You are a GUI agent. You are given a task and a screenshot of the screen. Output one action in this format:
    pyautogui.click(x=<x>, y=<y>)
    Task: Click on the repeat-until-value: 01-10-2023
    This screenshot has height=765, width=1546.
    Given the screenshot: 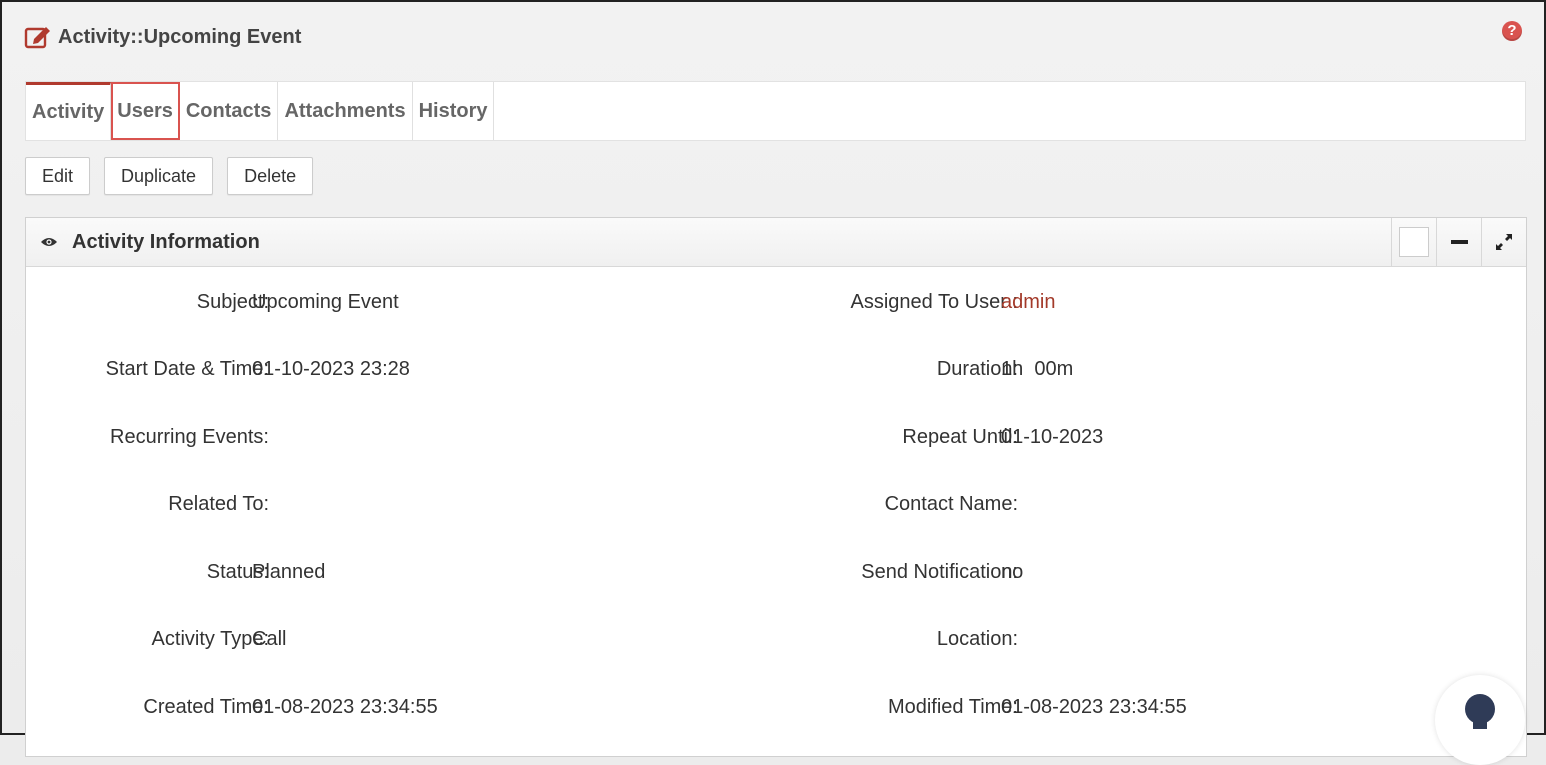 What is the action you would take?
    pyautogui.click(x=1052, y=437)
    